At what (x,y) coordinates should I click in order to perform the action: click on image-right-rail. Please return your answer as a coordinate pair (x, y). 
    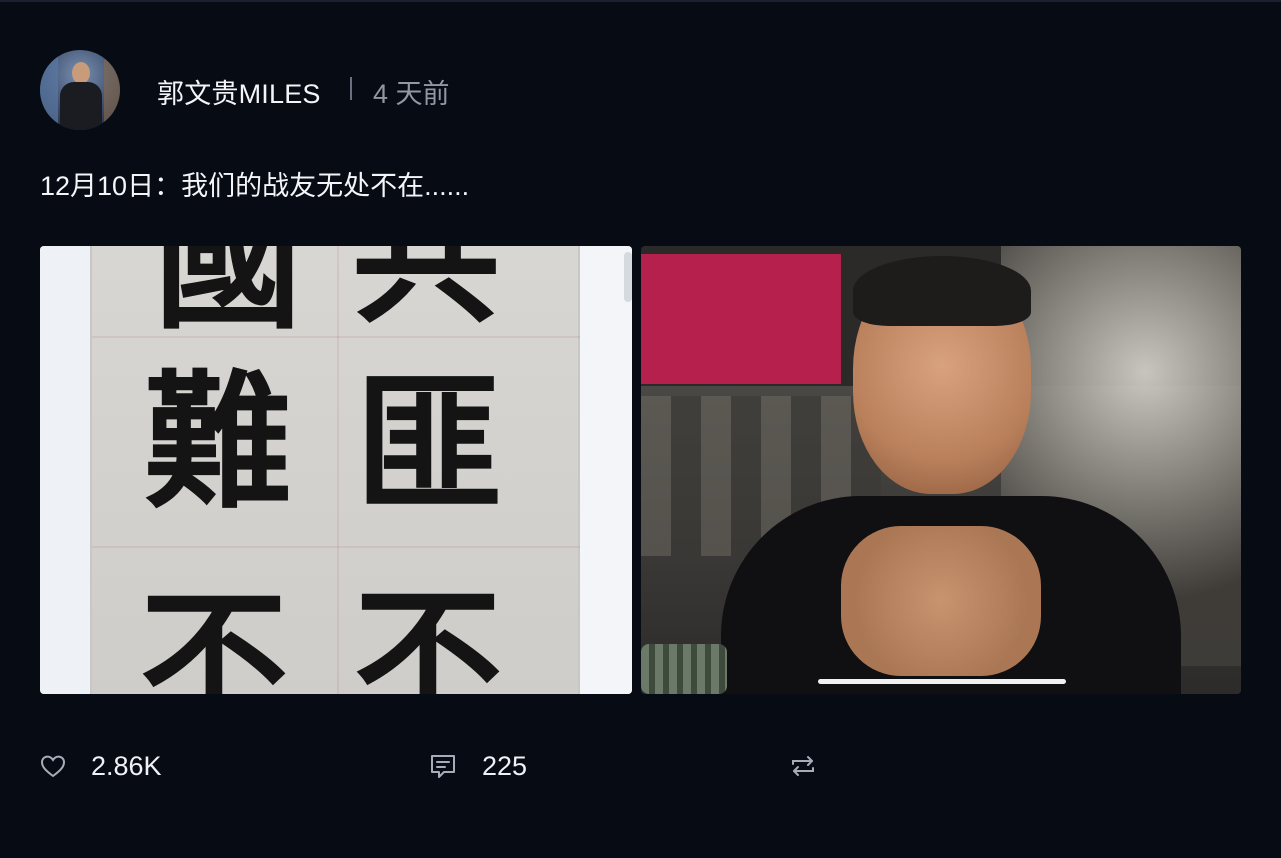
    Looking at the image, I should click on (606, 470).